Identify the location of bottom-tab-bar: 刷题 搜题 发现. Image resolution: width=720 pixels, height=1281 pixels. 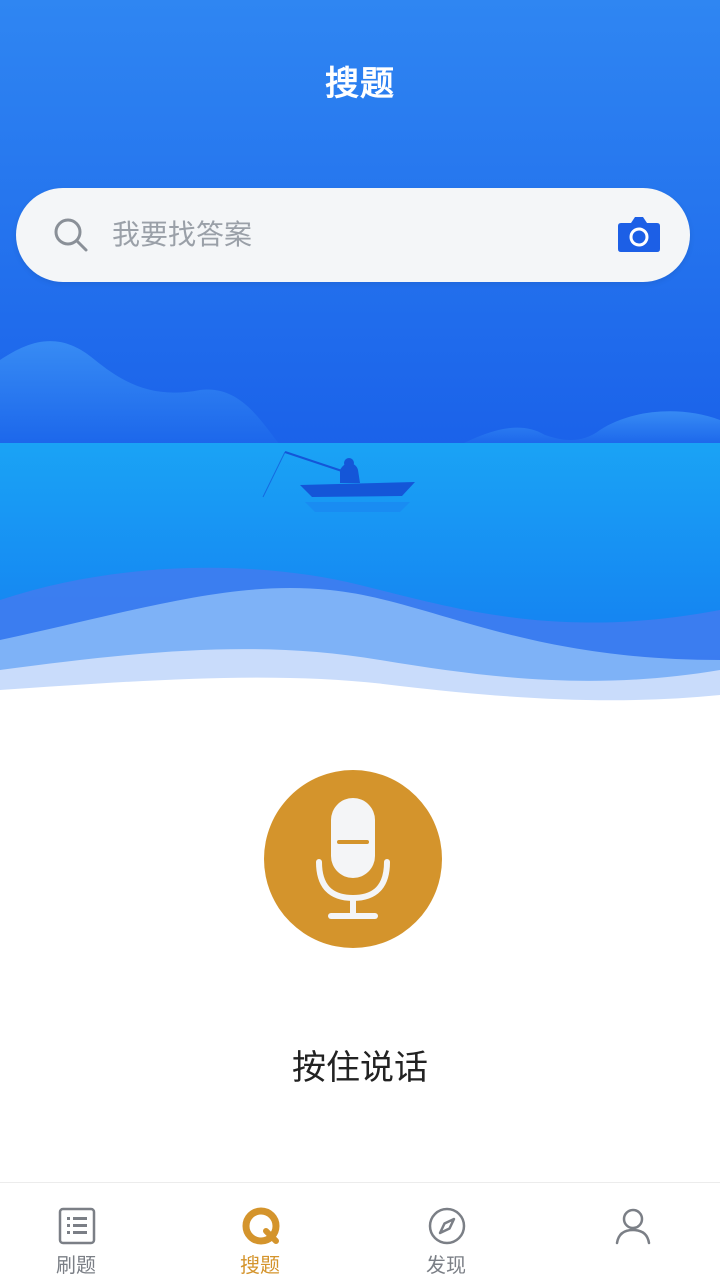
(360, 1231).